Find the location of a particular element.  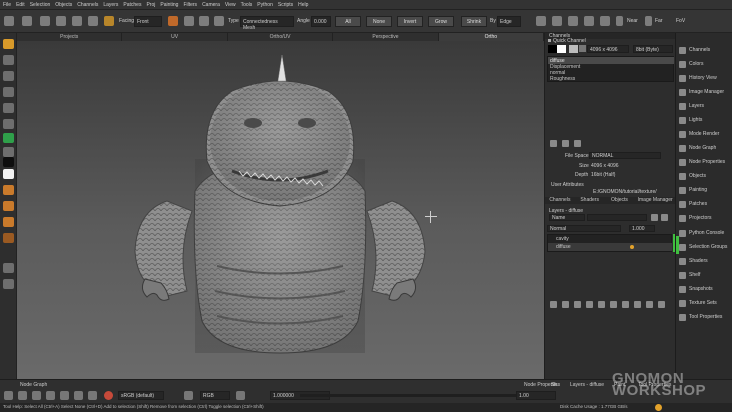

menu-patches: Patches is located at coordinates (132, 5).